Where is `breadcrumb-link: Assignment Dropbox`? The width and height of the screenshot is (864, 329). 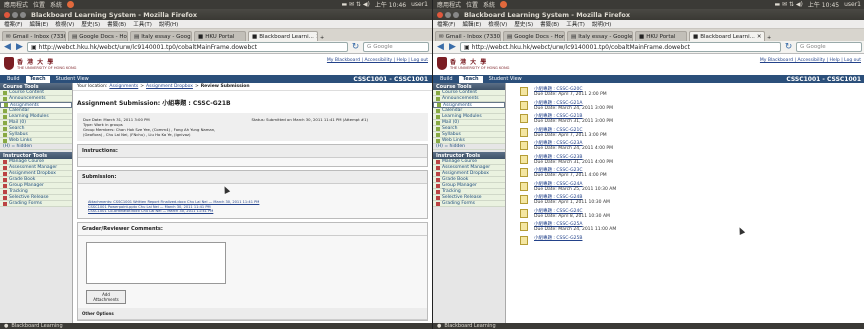
breadcrumb-link: Assignment Dropbox is located at coordinates (169, 86).